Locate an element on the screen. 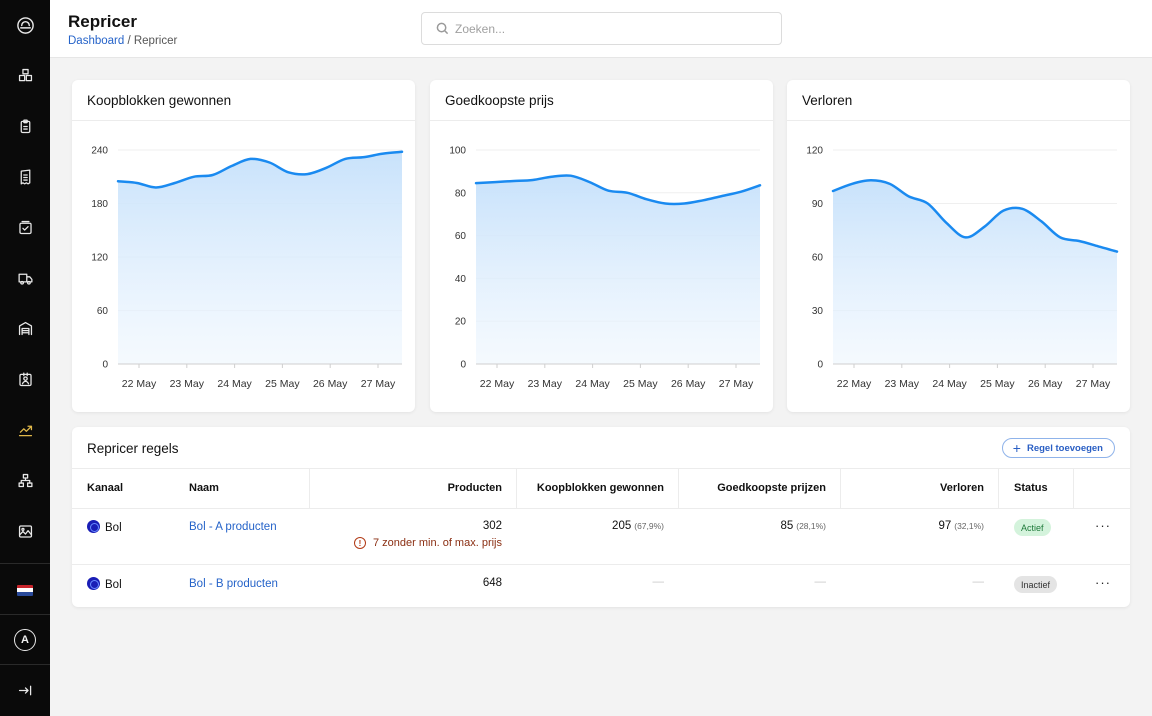 The height and width of the screenshot is (716, 1152). logout-icon is located at coordinates (25, 690).